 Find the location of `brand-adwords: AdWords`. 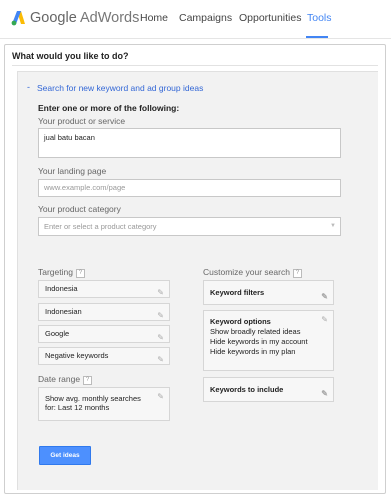

brand-adwords: AdWords is located at coordinates (110, 18).